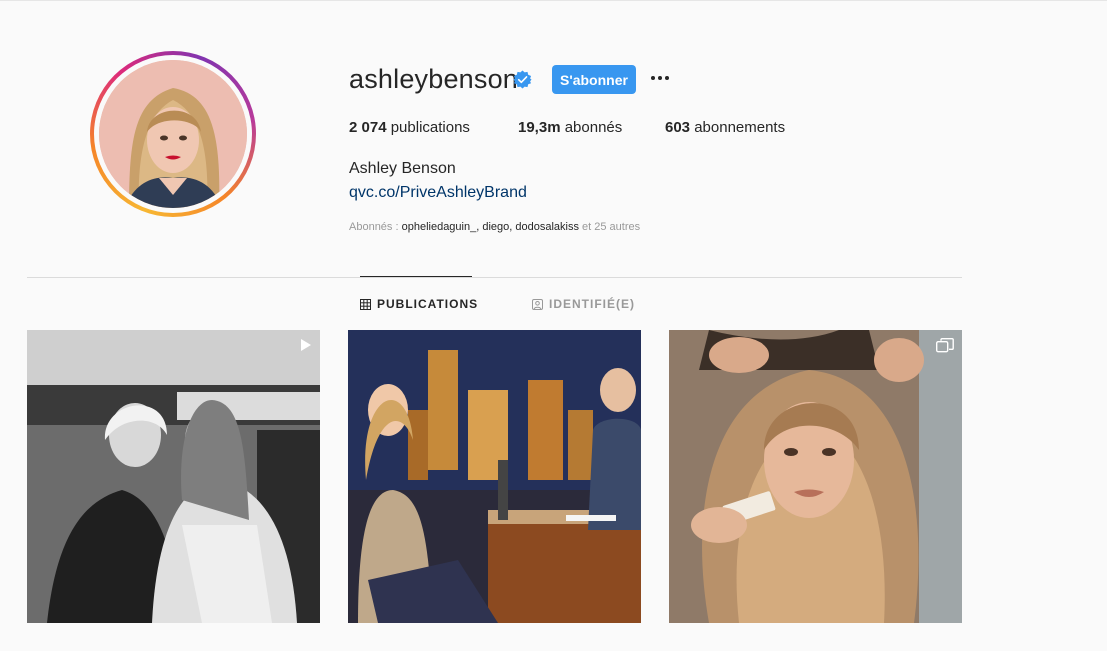 Image resolution: width=1107 pixels, height=651 pixels. What do you see at coordinates (522, 79) in the screenshot?
I see `verified-badge-icon` at bounding box center [522, 79].